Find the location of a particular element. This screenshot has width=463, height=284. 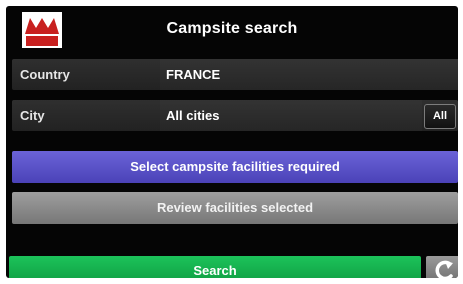

city-value: All cities is located at coordinates (193, 115).